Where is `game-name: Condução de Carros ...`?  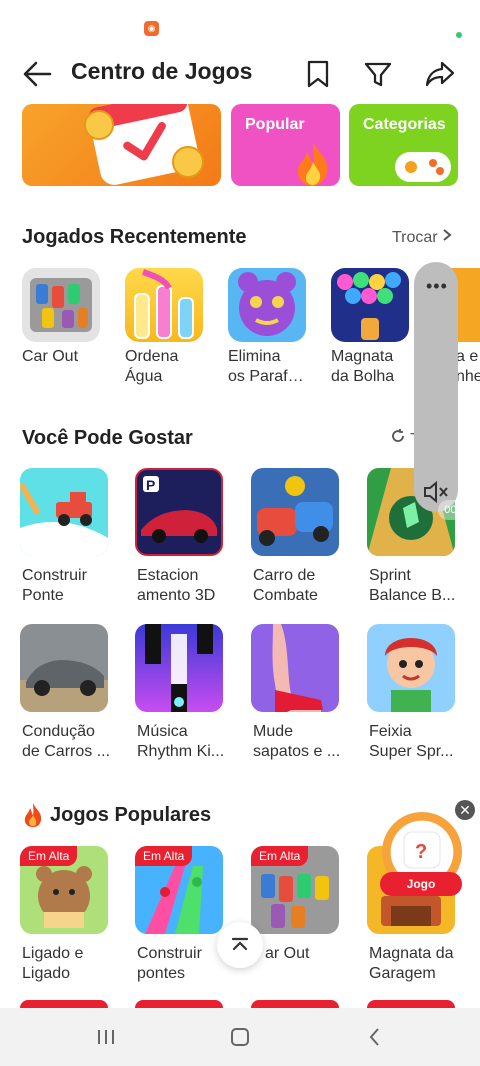 game-name: Condução de Carros ... is located at coordinates (66, 741).